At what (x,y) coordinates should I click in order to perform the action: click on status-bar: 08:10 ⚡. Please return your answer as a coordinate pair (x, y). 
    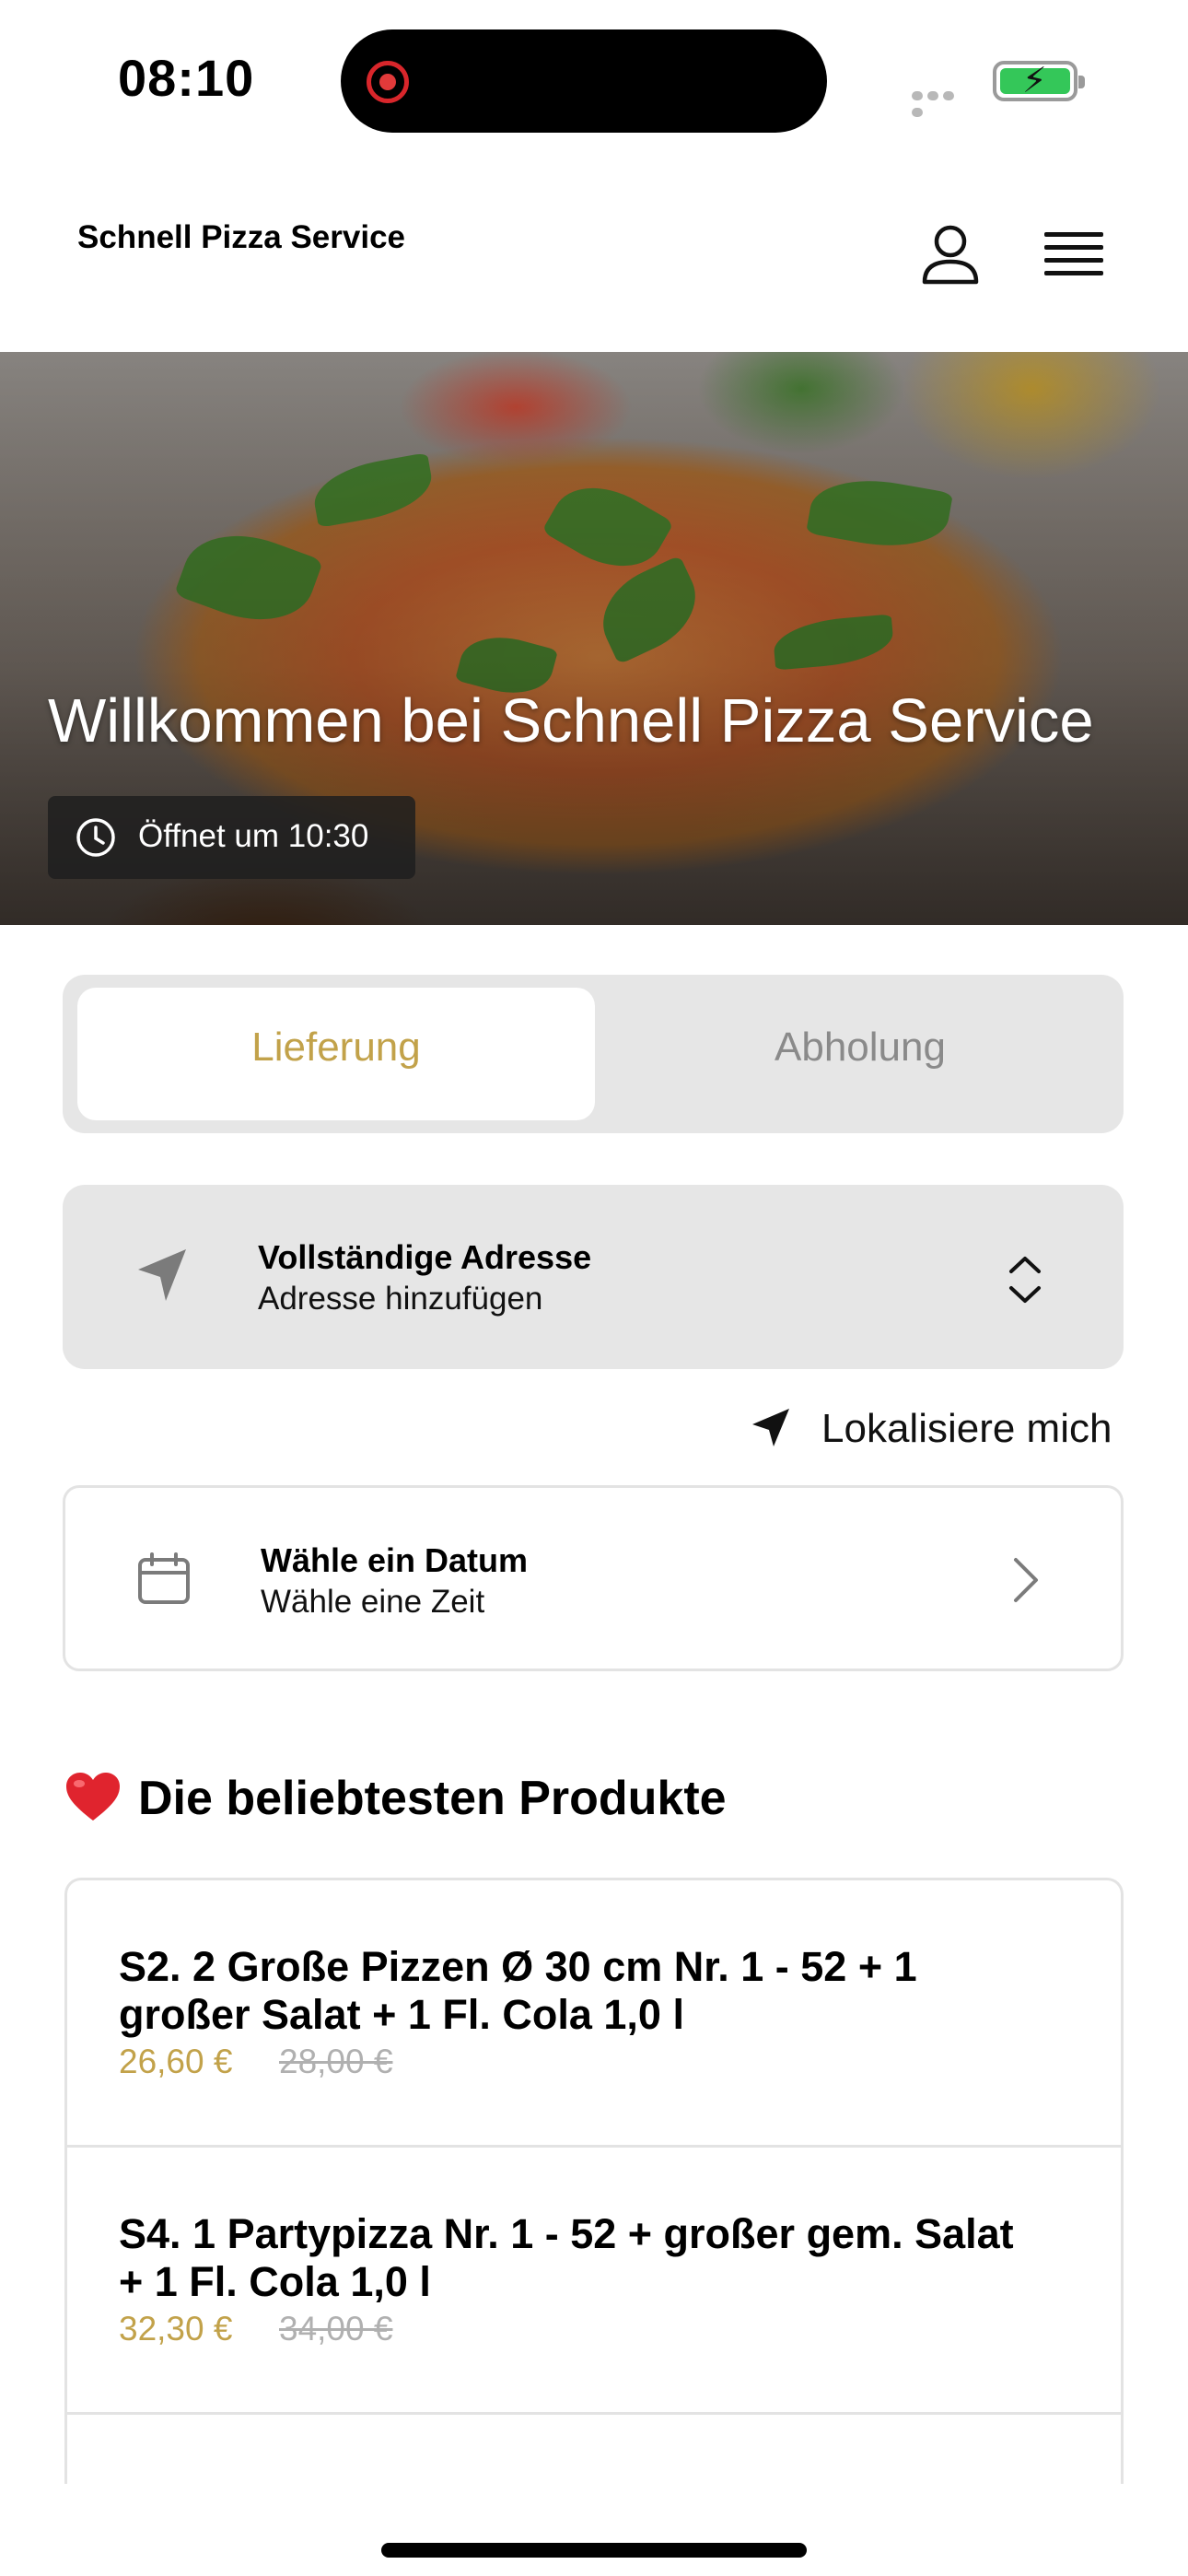
    Looking at the image, I should click on (594, 78).